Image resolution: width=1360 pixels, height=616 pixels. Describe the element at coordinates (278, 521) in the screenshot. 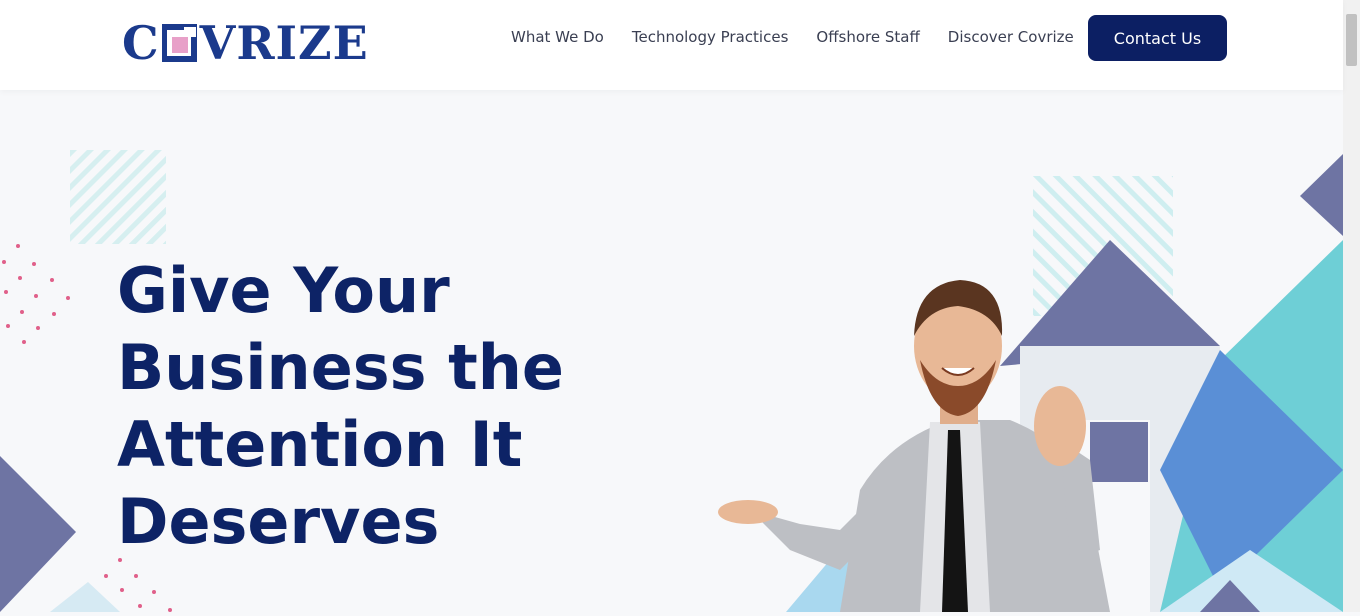

I see `hero-title-line: Deserves` at that location.